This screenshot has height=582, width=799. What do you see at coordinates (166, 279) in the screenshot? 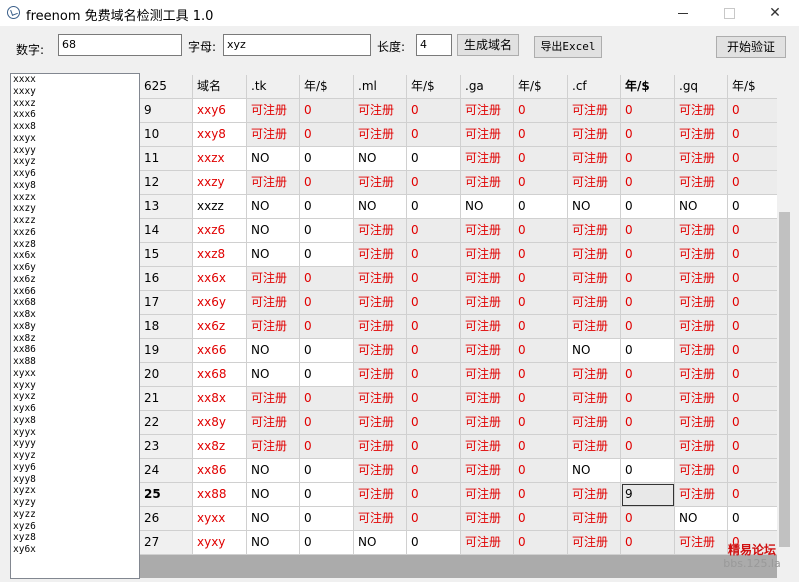
I see `row-number: 16` at bounding box center [166, 279].